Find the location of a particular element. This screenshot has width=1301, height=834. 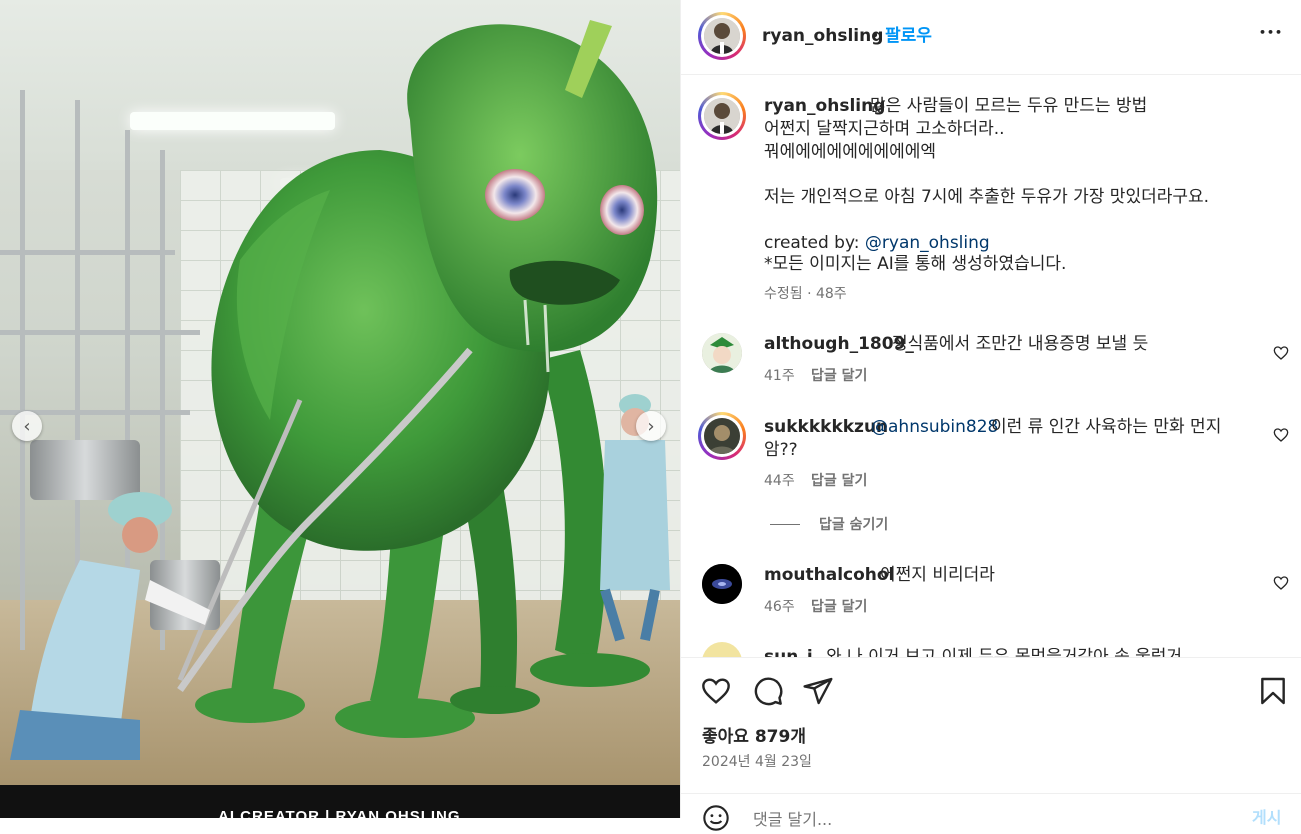

comment-icon is located at coordinates (768, 691).